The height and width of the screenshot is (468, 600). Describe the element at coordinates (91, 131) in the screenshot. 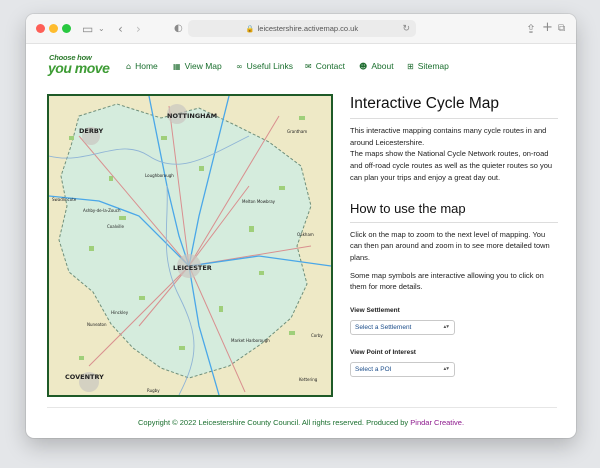

I see `map-label-derby: DERBY` at that location.